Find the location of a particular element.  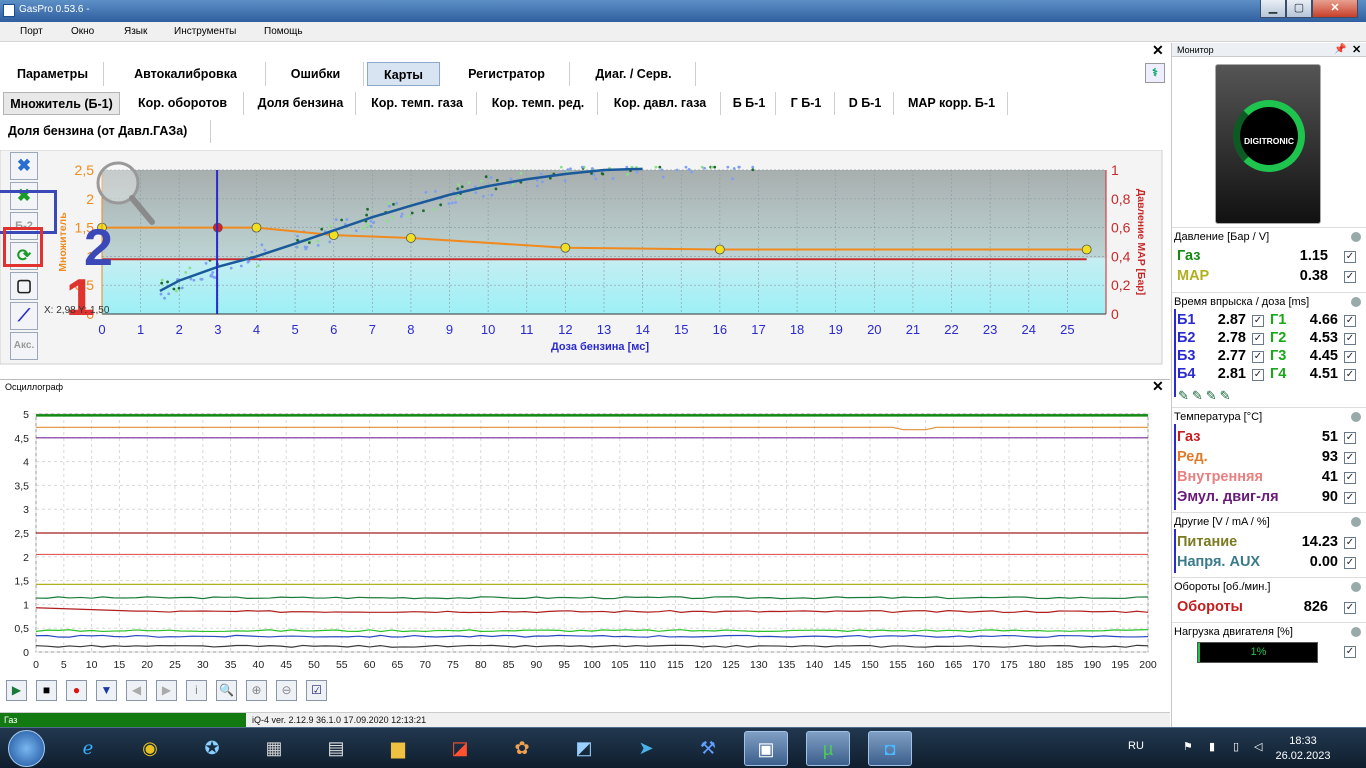

subtab-petrol-share-gas-press: Доля бензина (от Давл.ГАЗа) is located at coordinates (107, 131).